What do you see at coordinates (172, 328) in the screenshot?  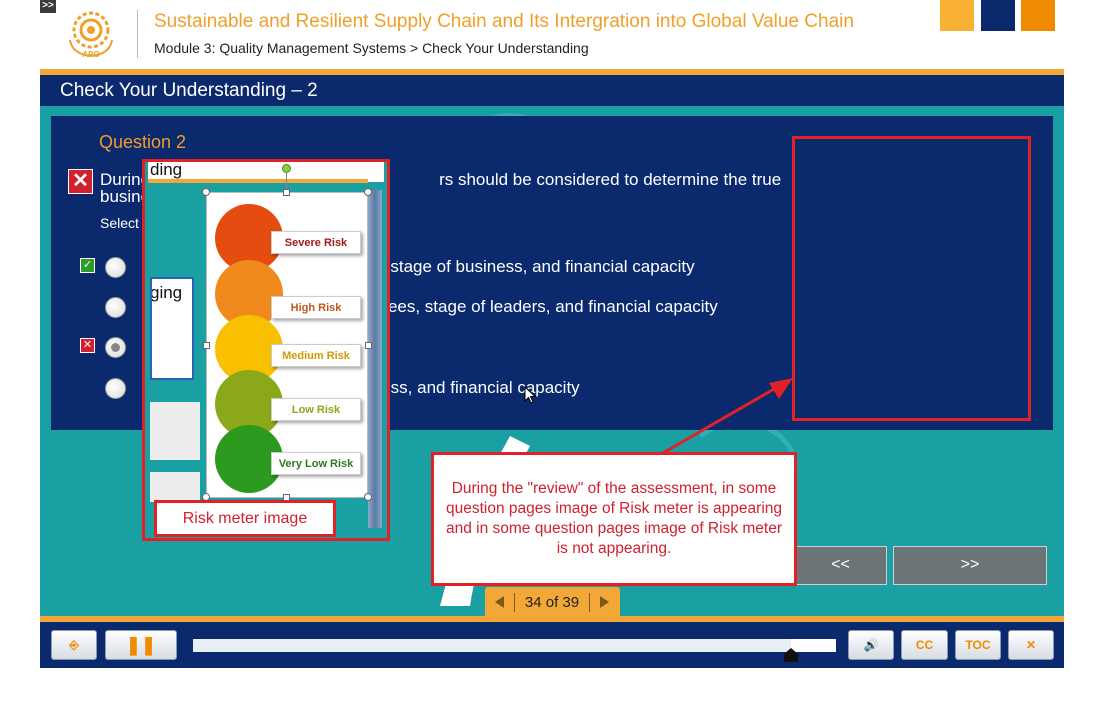 I see `overlay-side-panel: ging` at bounding box center [172, 328].